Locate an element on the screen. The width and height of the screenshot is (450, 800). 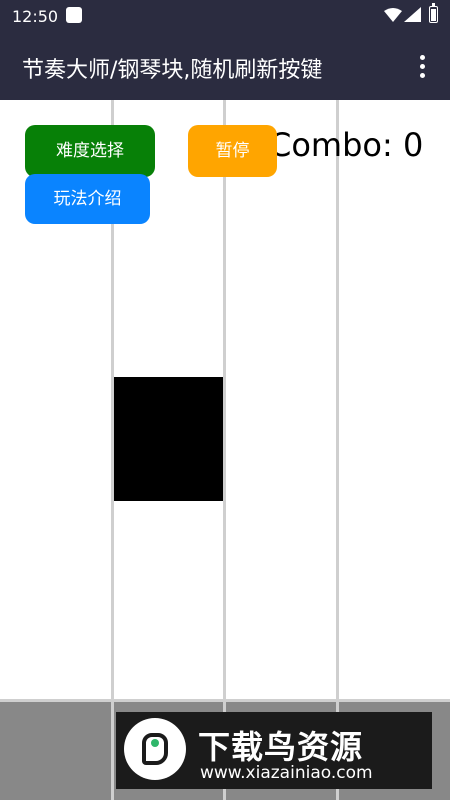
combo-counter: Combo: 0 is located at coordinates (346, 145).